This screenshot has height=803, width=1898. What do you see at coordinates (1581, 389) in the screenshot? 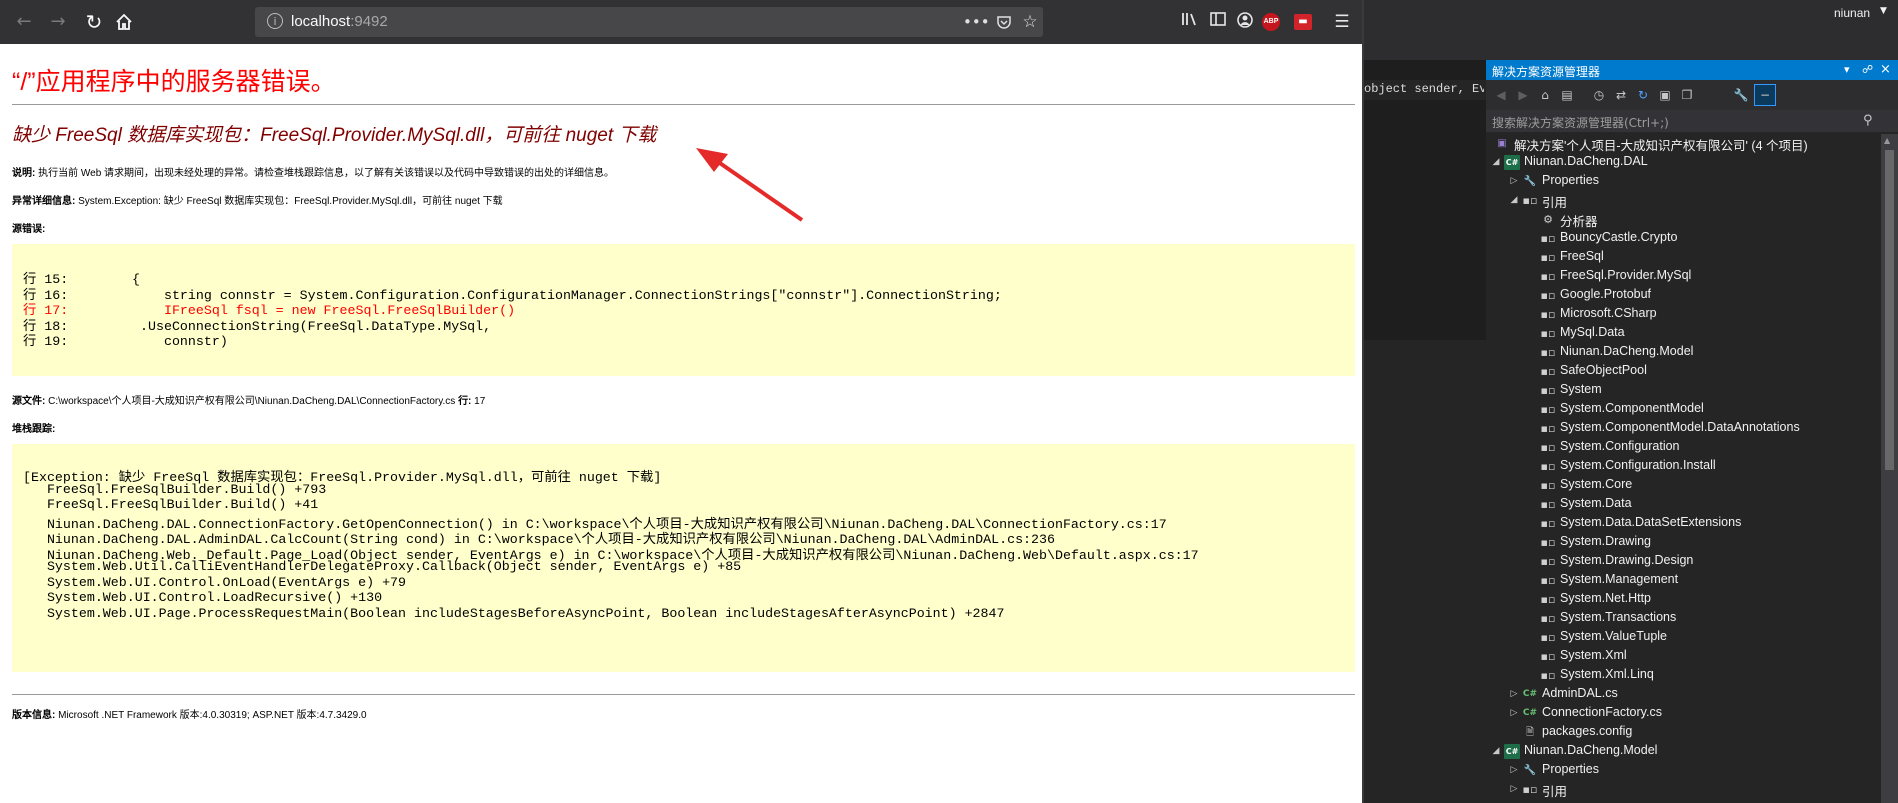
I see `tree-item-label: System` at bounding box center [1581, 389].